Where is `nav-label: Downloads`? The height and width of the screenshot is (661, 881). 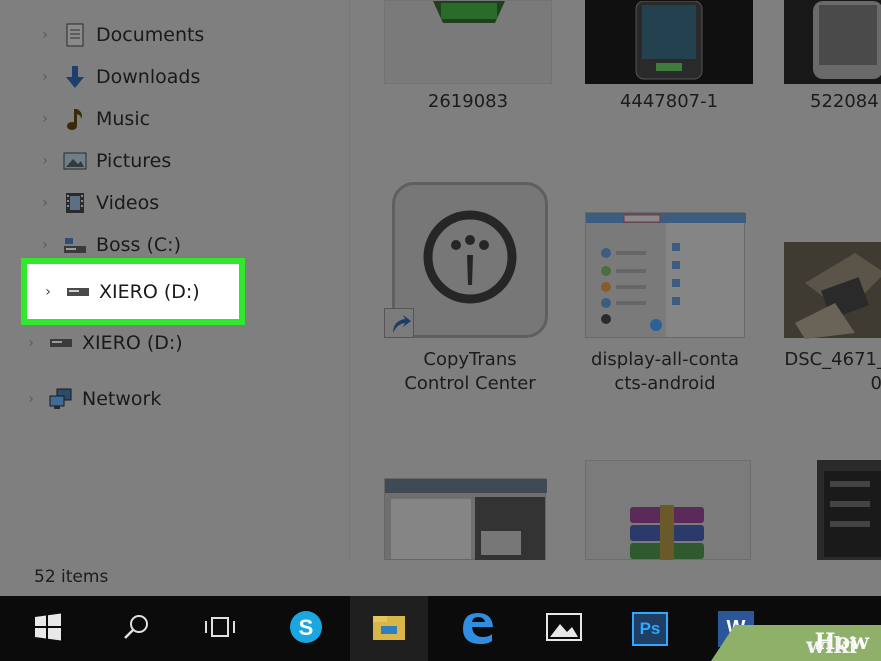
nav-label: Downloads is located at coordinates (148, 77).